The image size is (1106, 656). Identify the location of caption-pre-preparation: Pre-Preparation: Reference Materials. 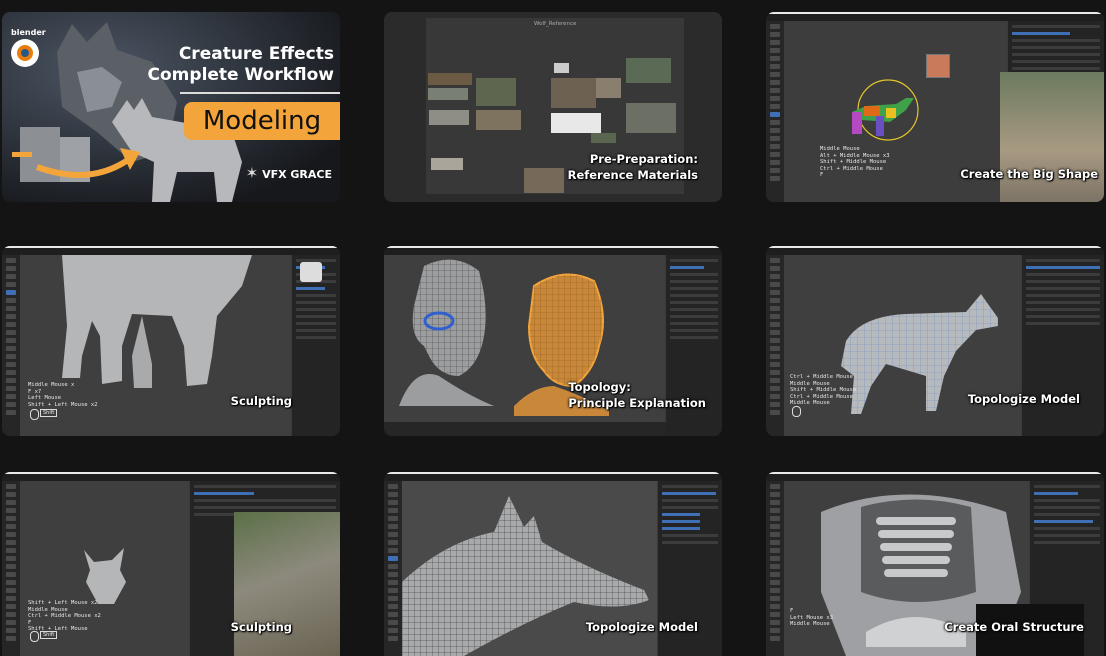
(633, 167).